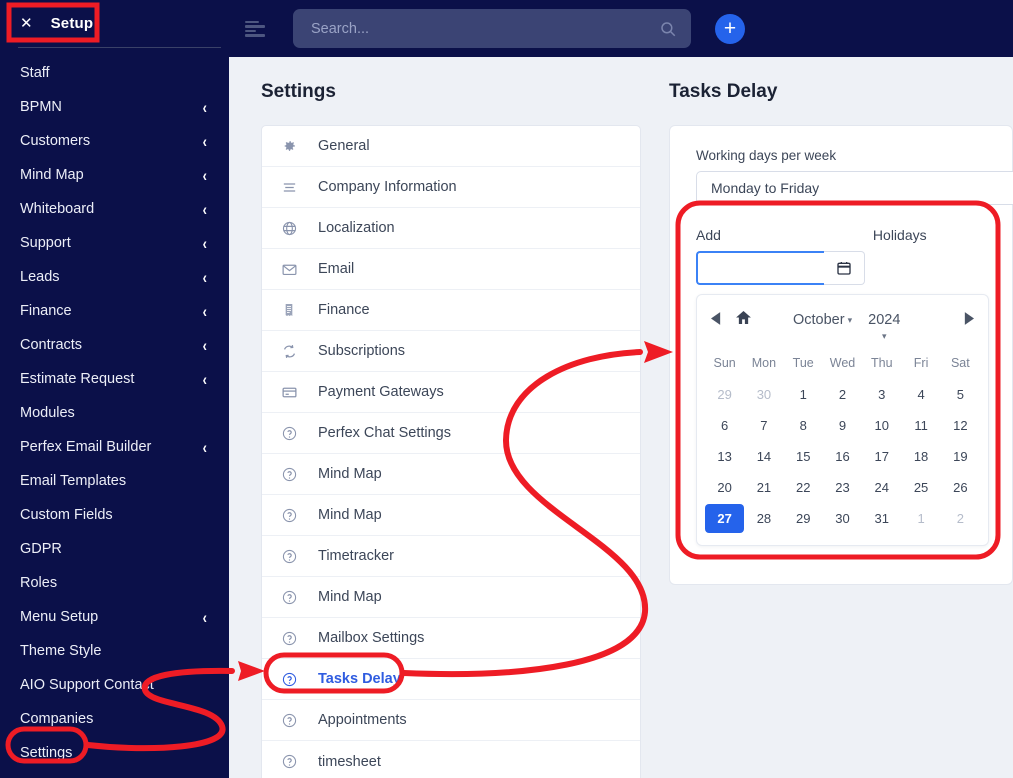  Describe the element at coordinates (114, 617) in the screenshot. I see `sidebar-item-menu-setup: Menu Setup ‹` at that location.